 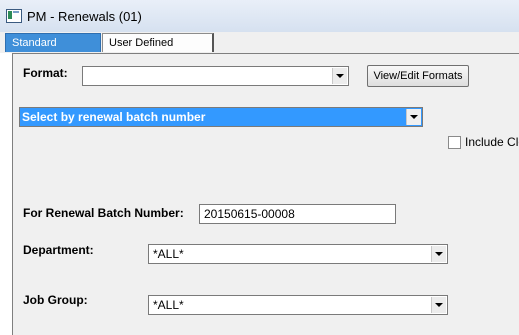 What do you see at coordinates (249, 214) in the screenshot?
I see `batch-number-value: 20150615-00008` at bounding box center [249, 214].